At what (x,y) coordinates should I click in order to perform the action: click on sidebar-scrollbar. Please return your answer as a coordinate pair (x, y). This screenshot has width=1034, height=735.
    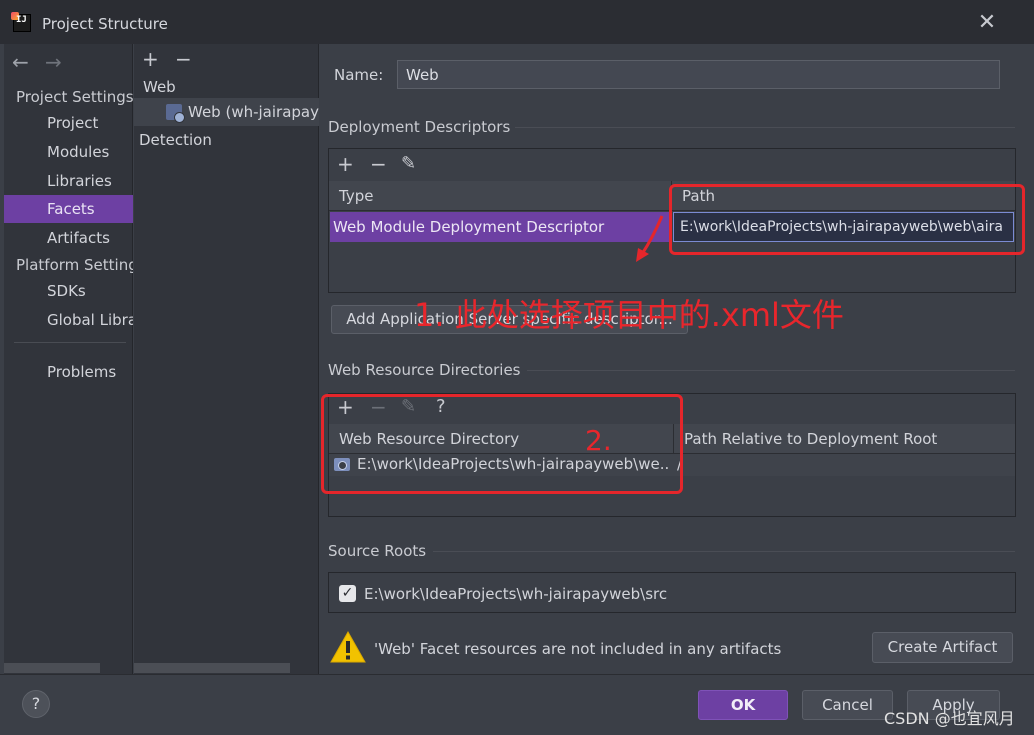
    Looking at the image, I should click on (52, 668).